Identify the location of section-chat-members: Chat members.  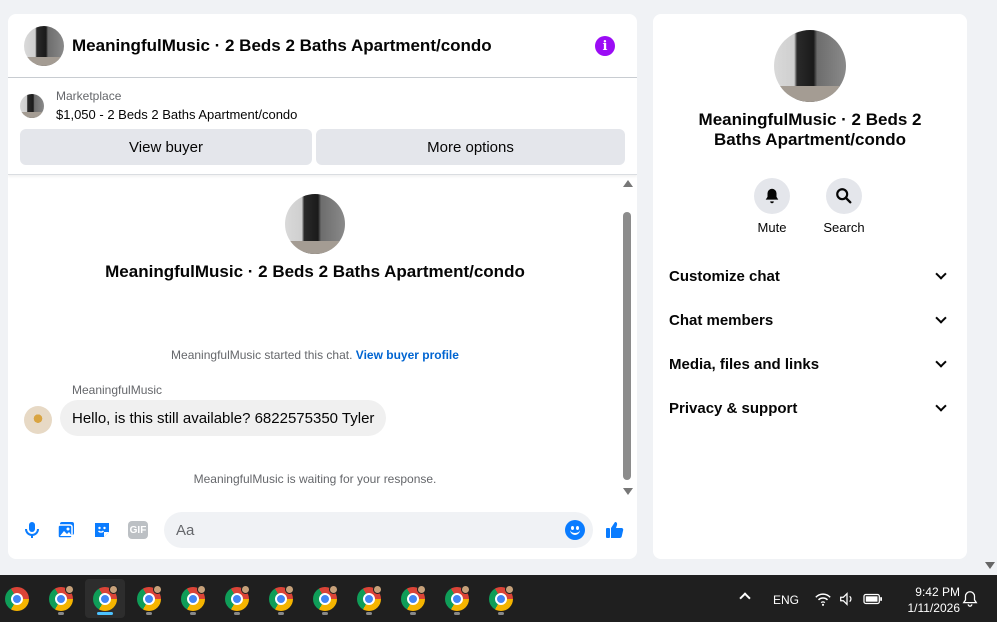
(810, 320).